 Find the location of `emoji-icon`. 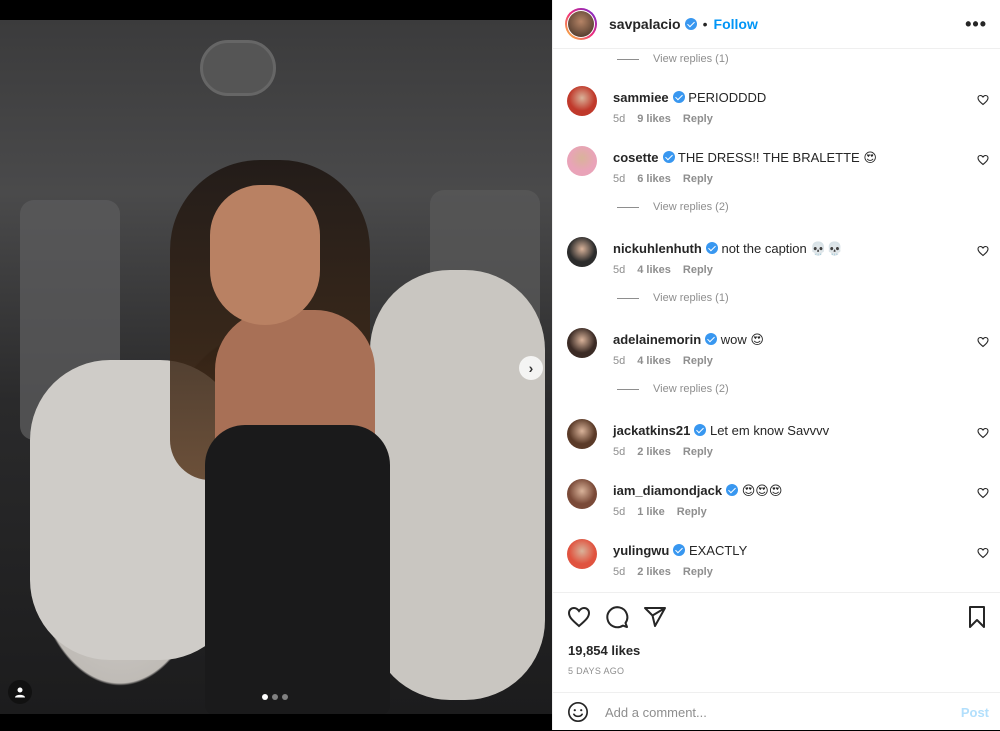

emoji-icon is located at coordinates (578, 712).